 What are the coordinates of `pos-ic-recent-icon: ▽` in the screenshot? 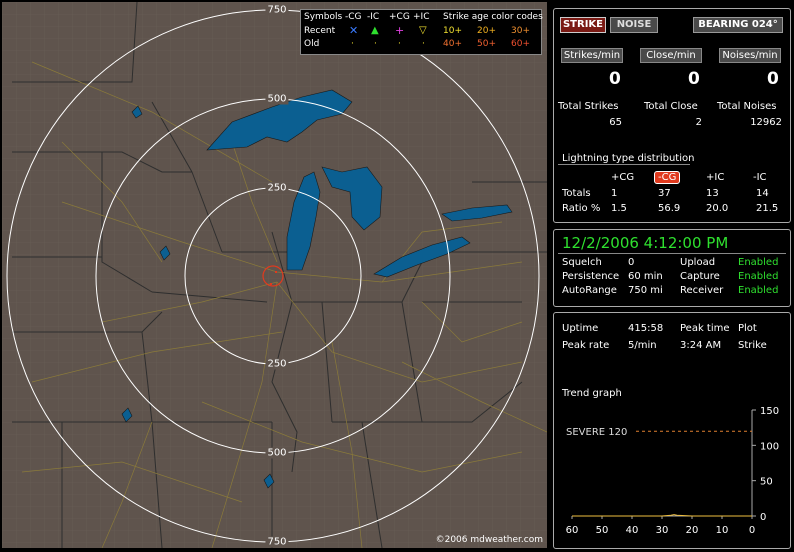 It's located at (423, 30).